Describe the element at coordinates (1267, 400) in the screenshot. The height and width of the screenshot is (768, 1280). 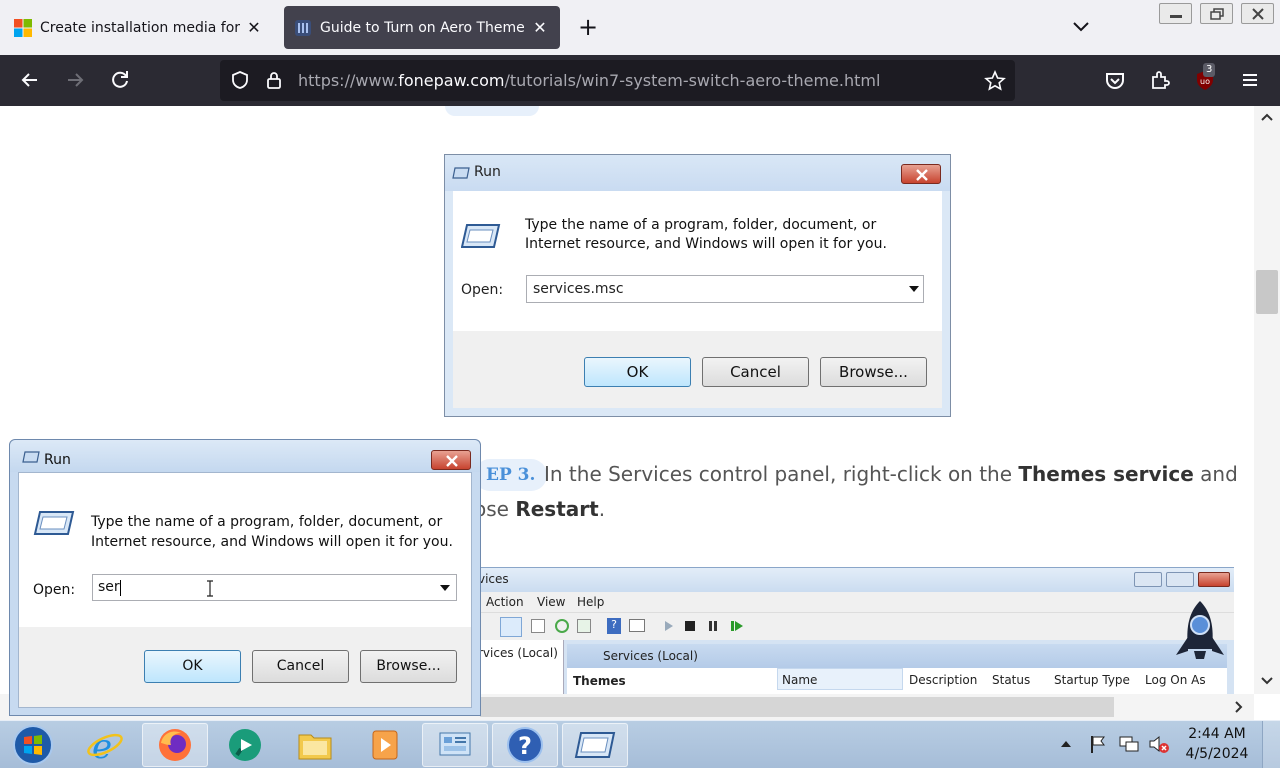
I see `vertical-scrollbar` at that location.